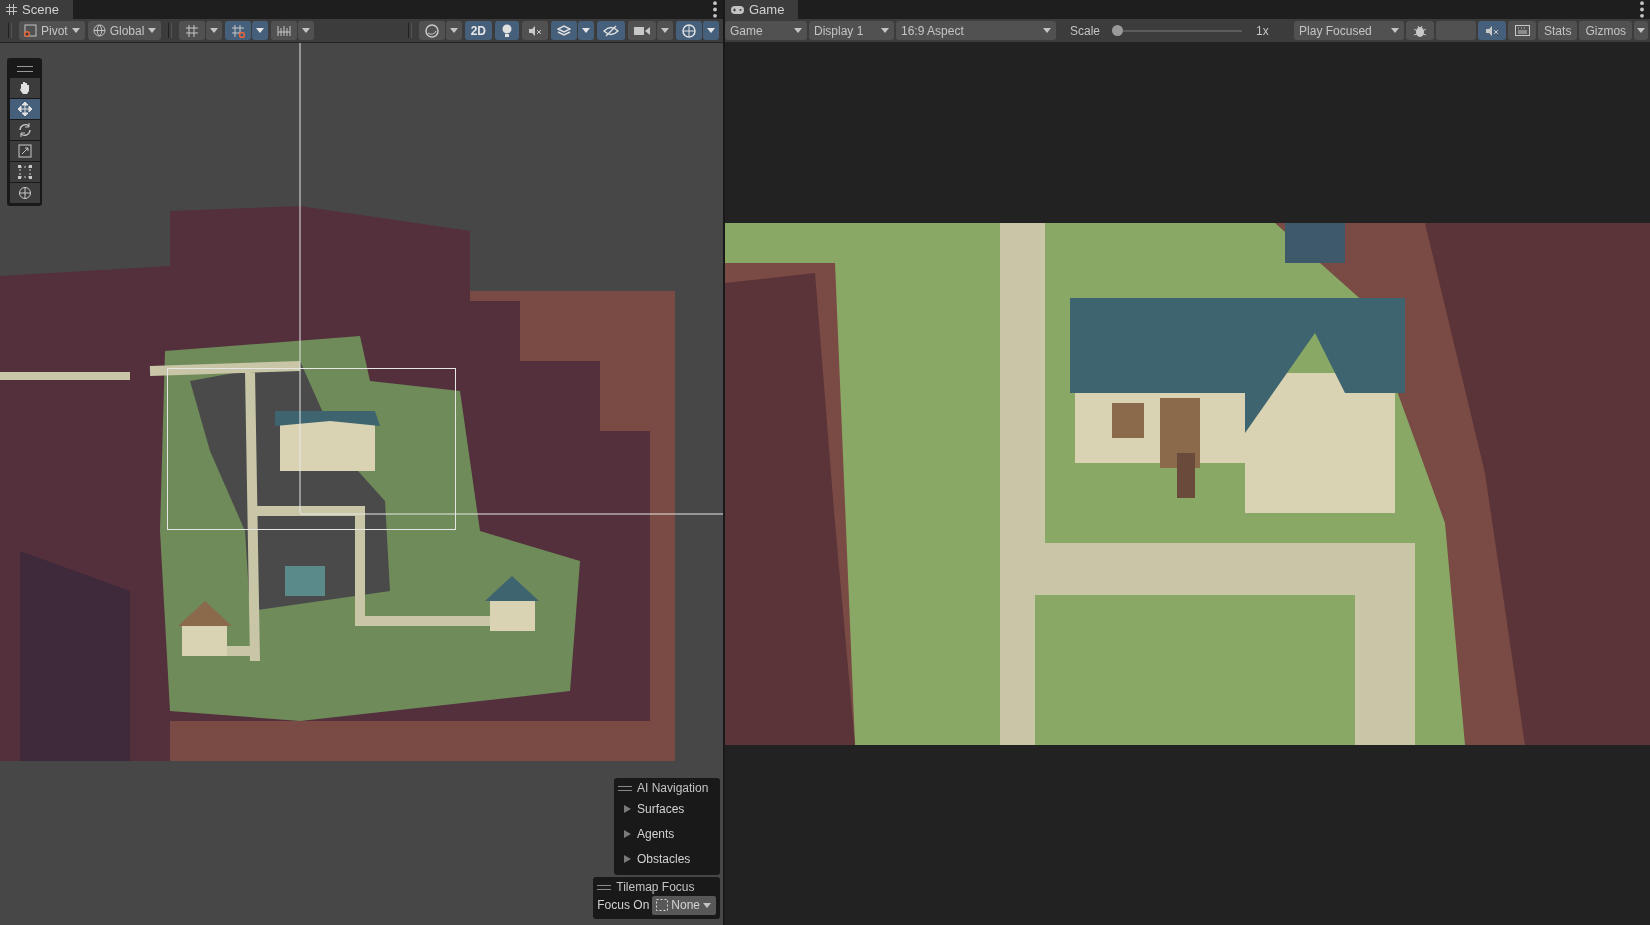  Describe the element at coordinates (24, 151) in the screenshot. I see `scale-icon` at that location.